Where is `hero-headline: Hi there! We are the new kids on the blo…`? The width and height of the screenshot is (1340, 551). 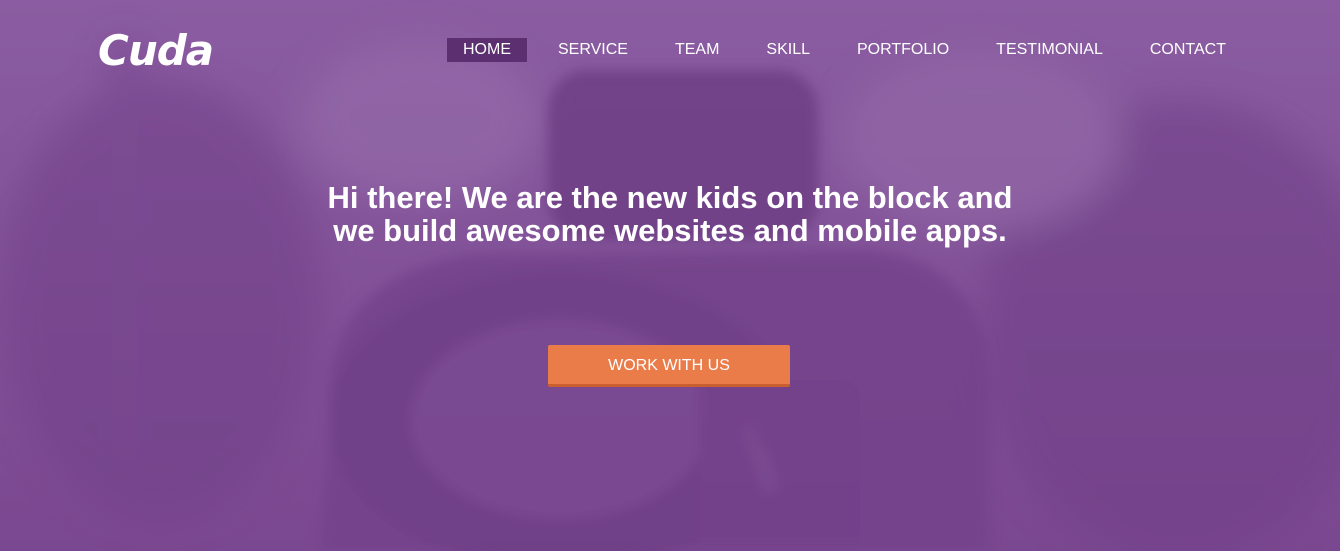
hero-headline: Hi there! We are the new kids on the blo… is located at coordinates (670, 214).